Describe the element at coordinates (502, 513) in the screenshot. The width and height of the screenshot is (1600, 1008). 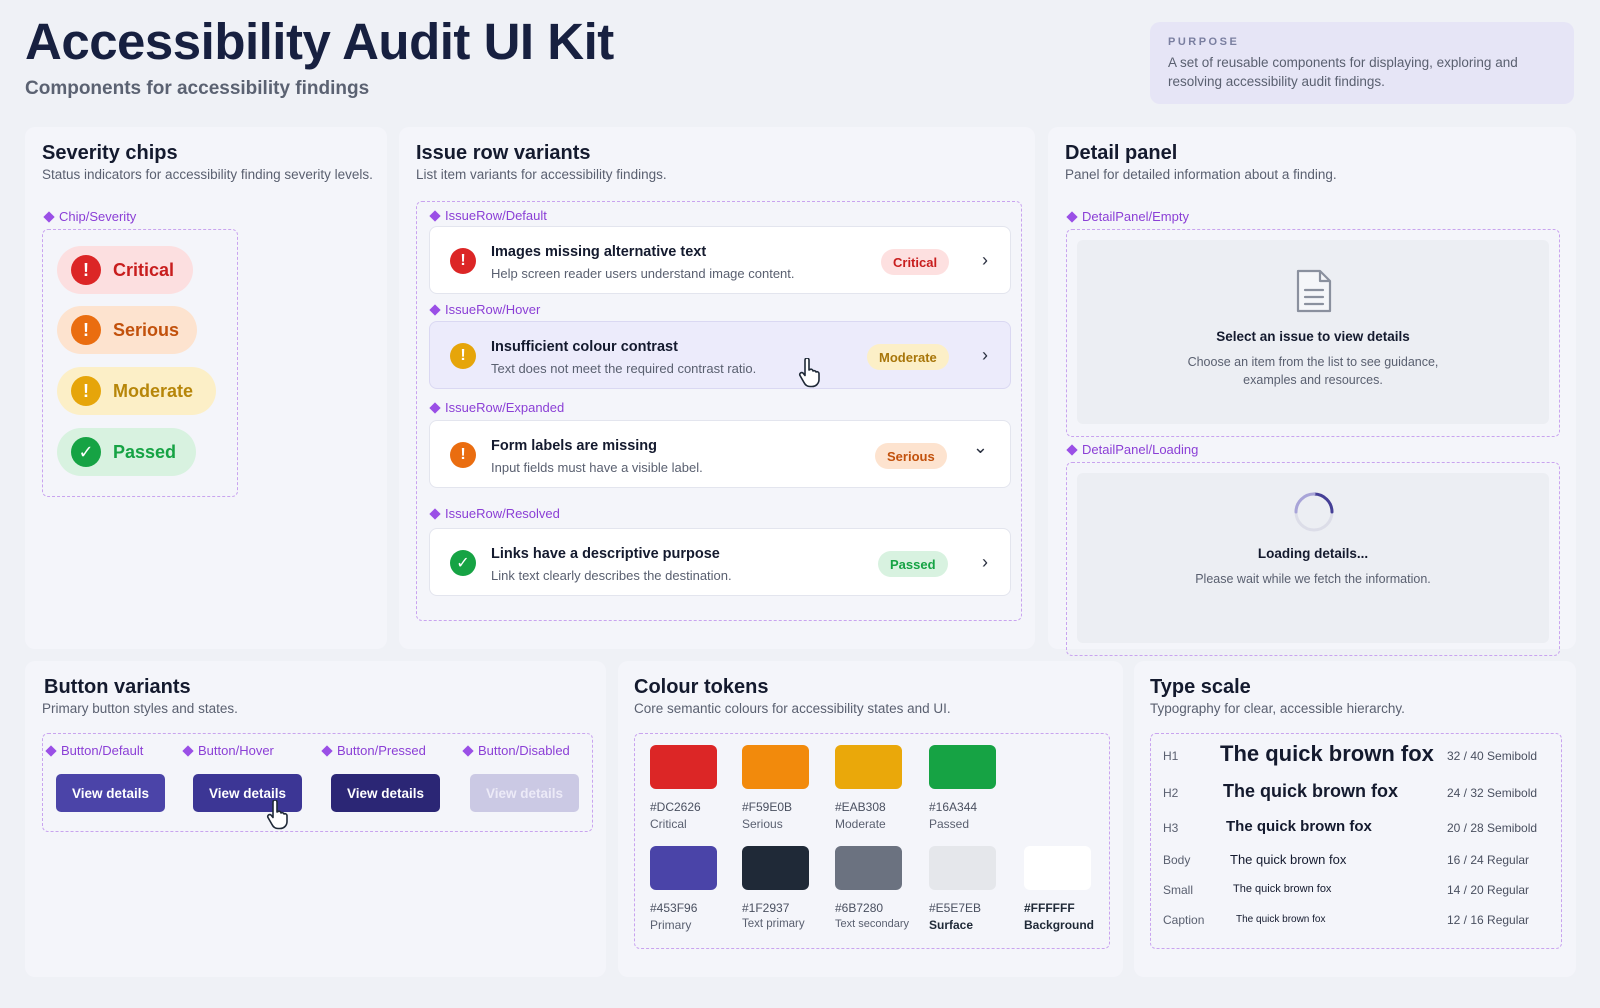
I see `variant-label-text: IssueRow/Resolved` at that location.